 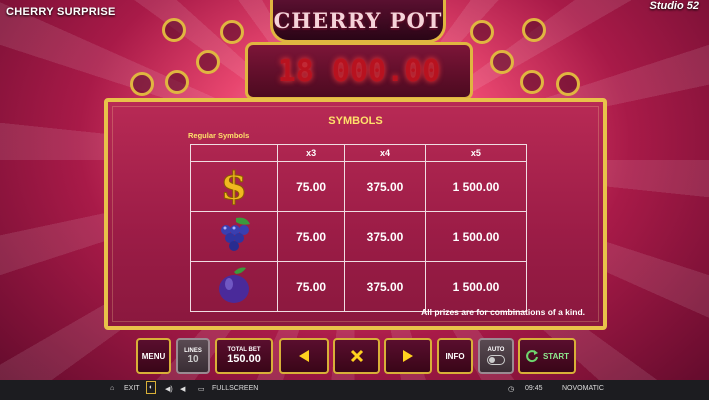 What do you see at coordinates (193, 359) in the screenshot?
I see `lines-value: 10` at bounding box center [193, 359].